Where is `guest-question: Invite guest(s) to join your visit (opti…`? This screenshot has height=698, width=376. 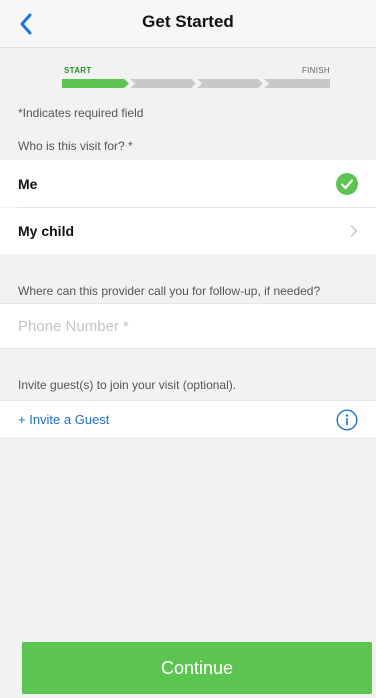 guest-question: Invite guest(s) to join your visit (opti… is located at coordinates (127, 385).